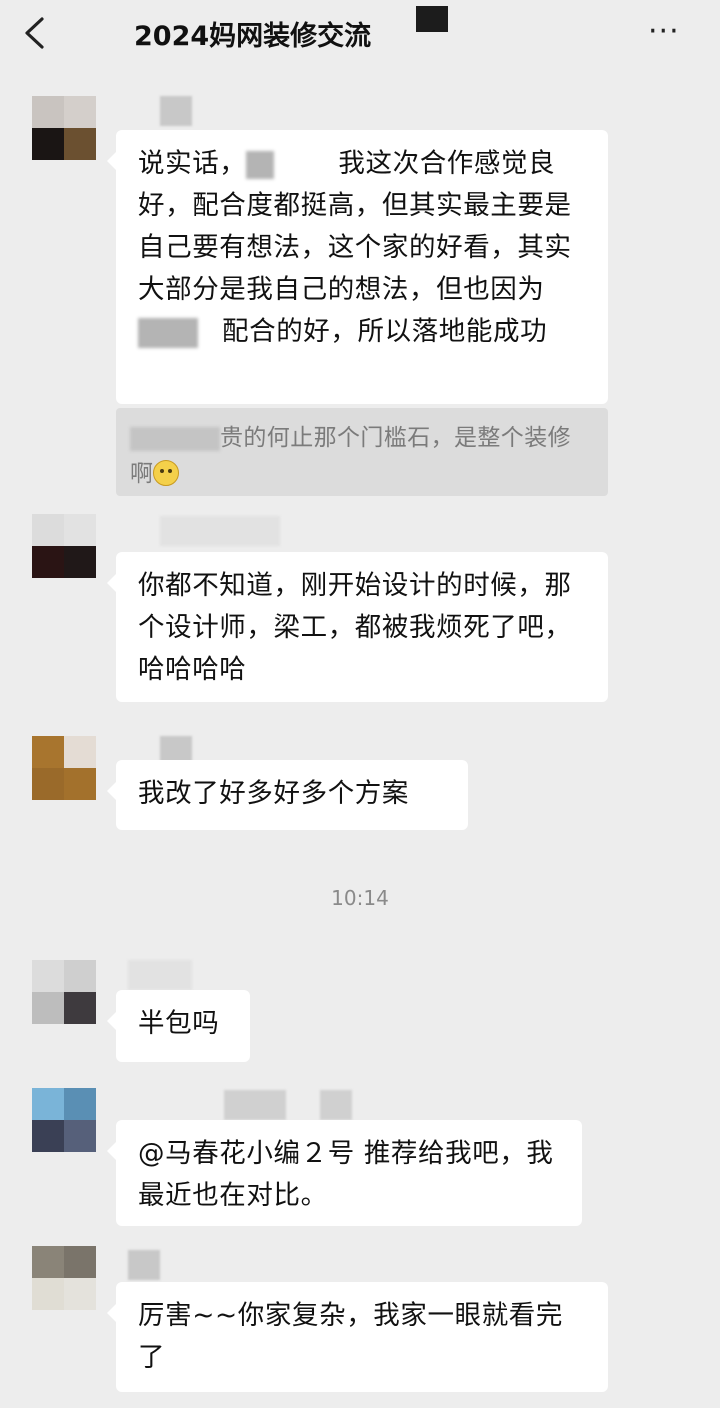 The image size is (720, 1408). What do you see at coordinates (351, 1336) in the screenshot?
I see `message-text: 厉害~~你家复杂，我家一眼就看完了` at bounding box center [351, 1336].